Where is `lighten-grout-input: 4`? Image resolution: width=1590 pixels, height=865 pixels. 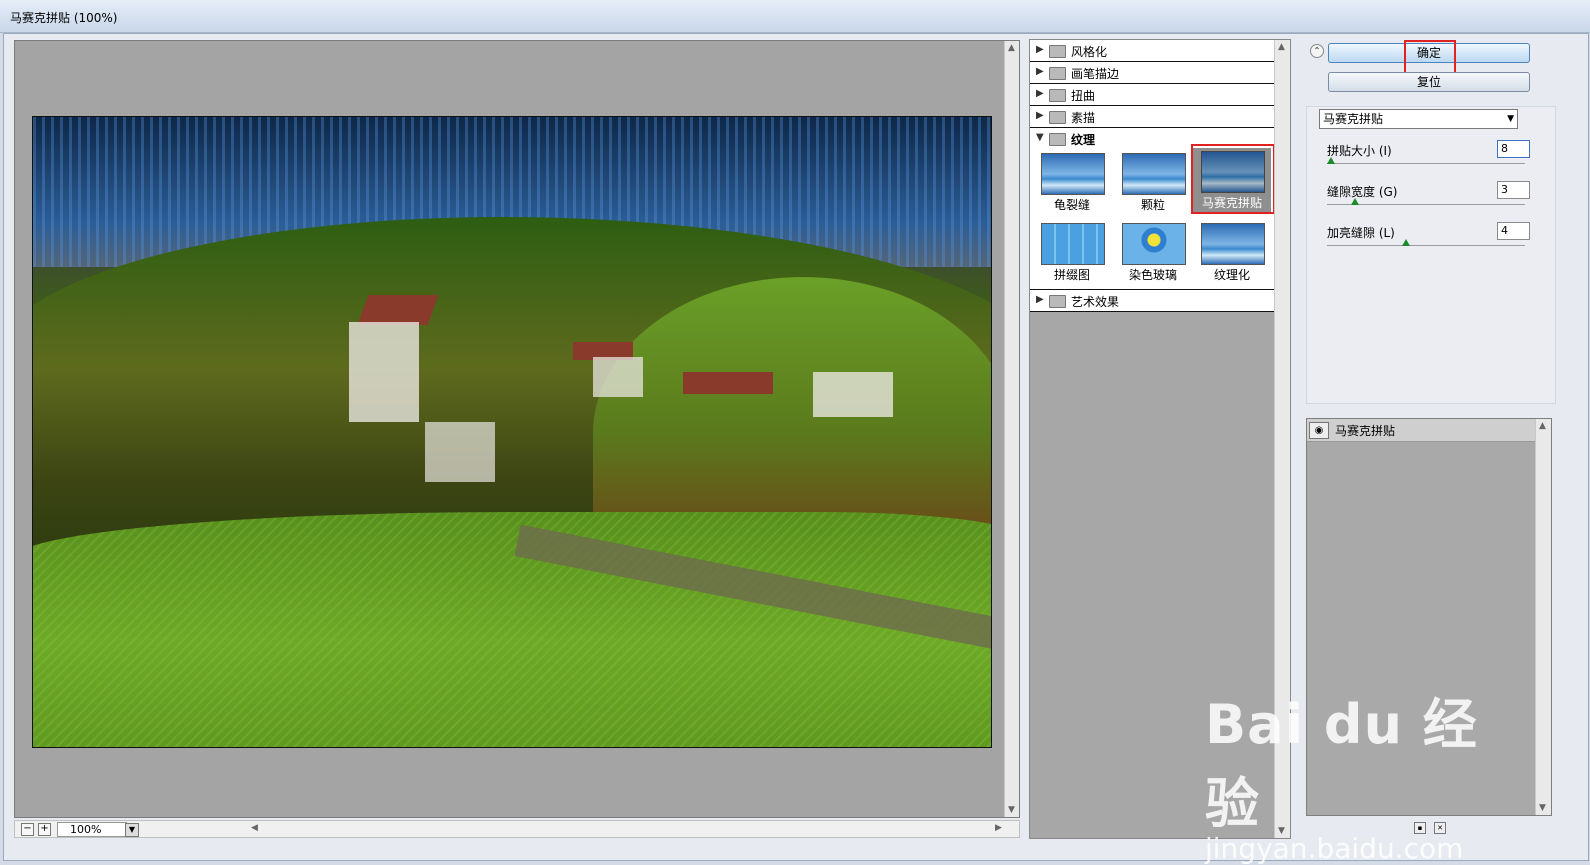
lighten-grout-input: 4 is located at coordinates (1513, 231).